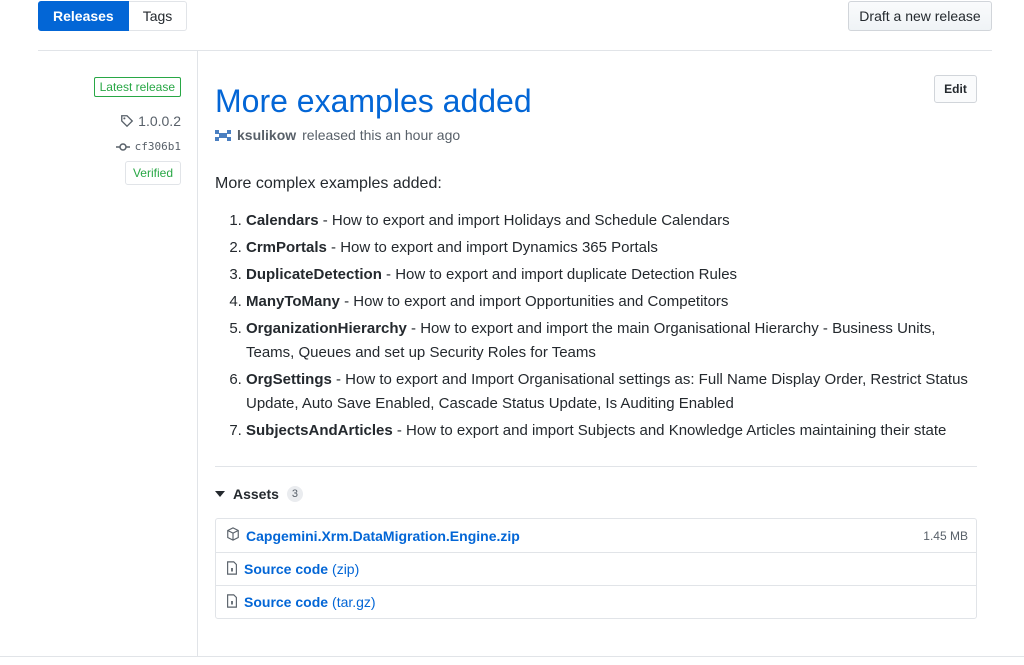 The image size is (1024, 665). I want to click on tab-tags: Tags, so click(158, 16).